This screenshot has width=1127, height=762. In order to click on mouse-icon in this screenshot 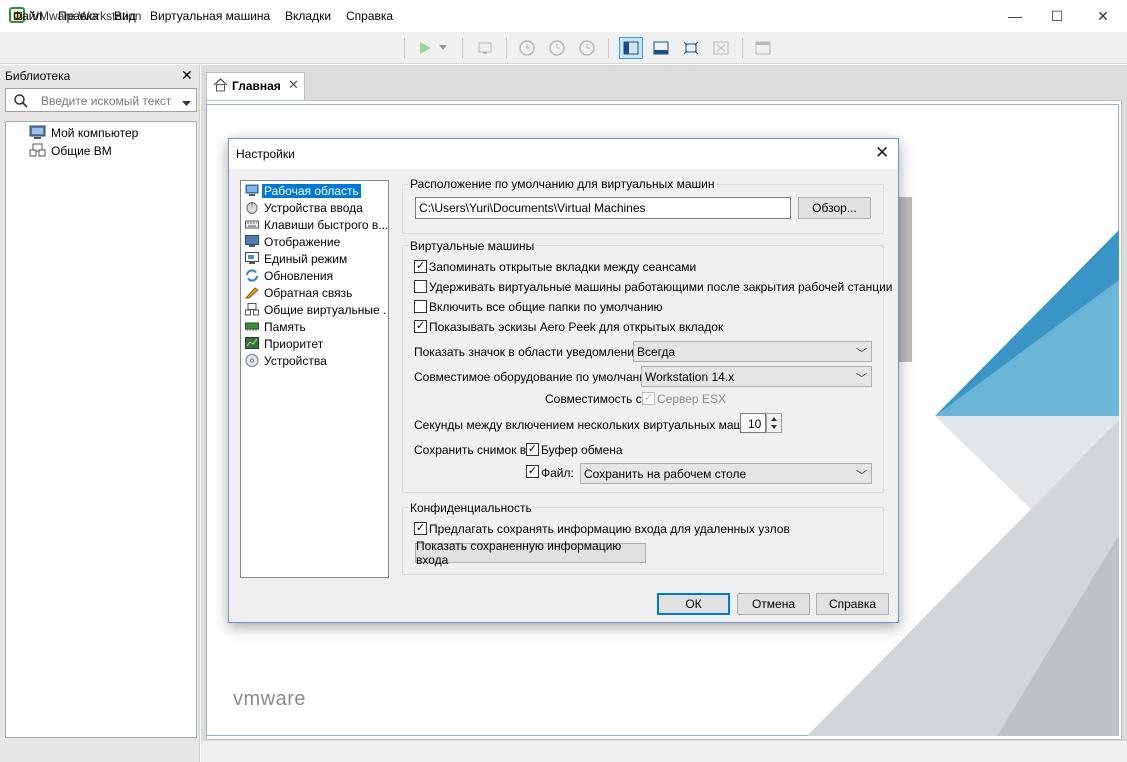, I will do `click(252, 208)`.